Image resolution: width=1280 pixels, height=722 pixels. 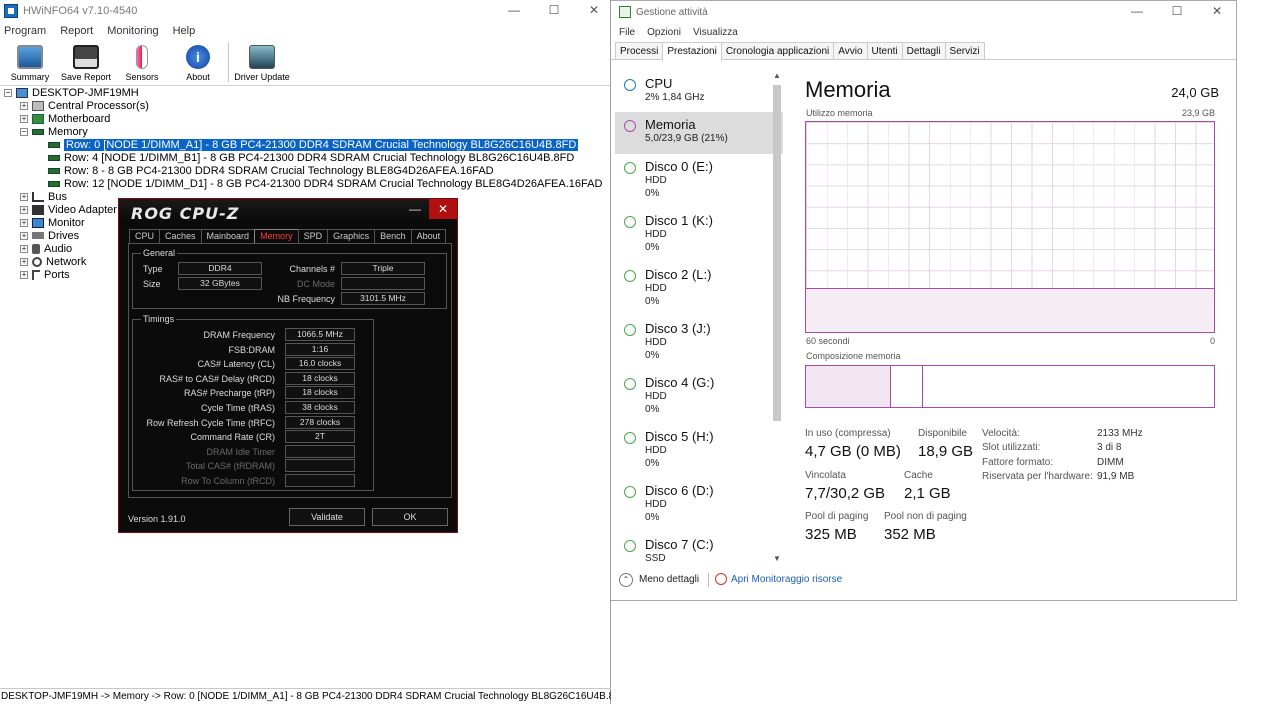 I want to click on info-icon: i, so click(x=198, y=57).